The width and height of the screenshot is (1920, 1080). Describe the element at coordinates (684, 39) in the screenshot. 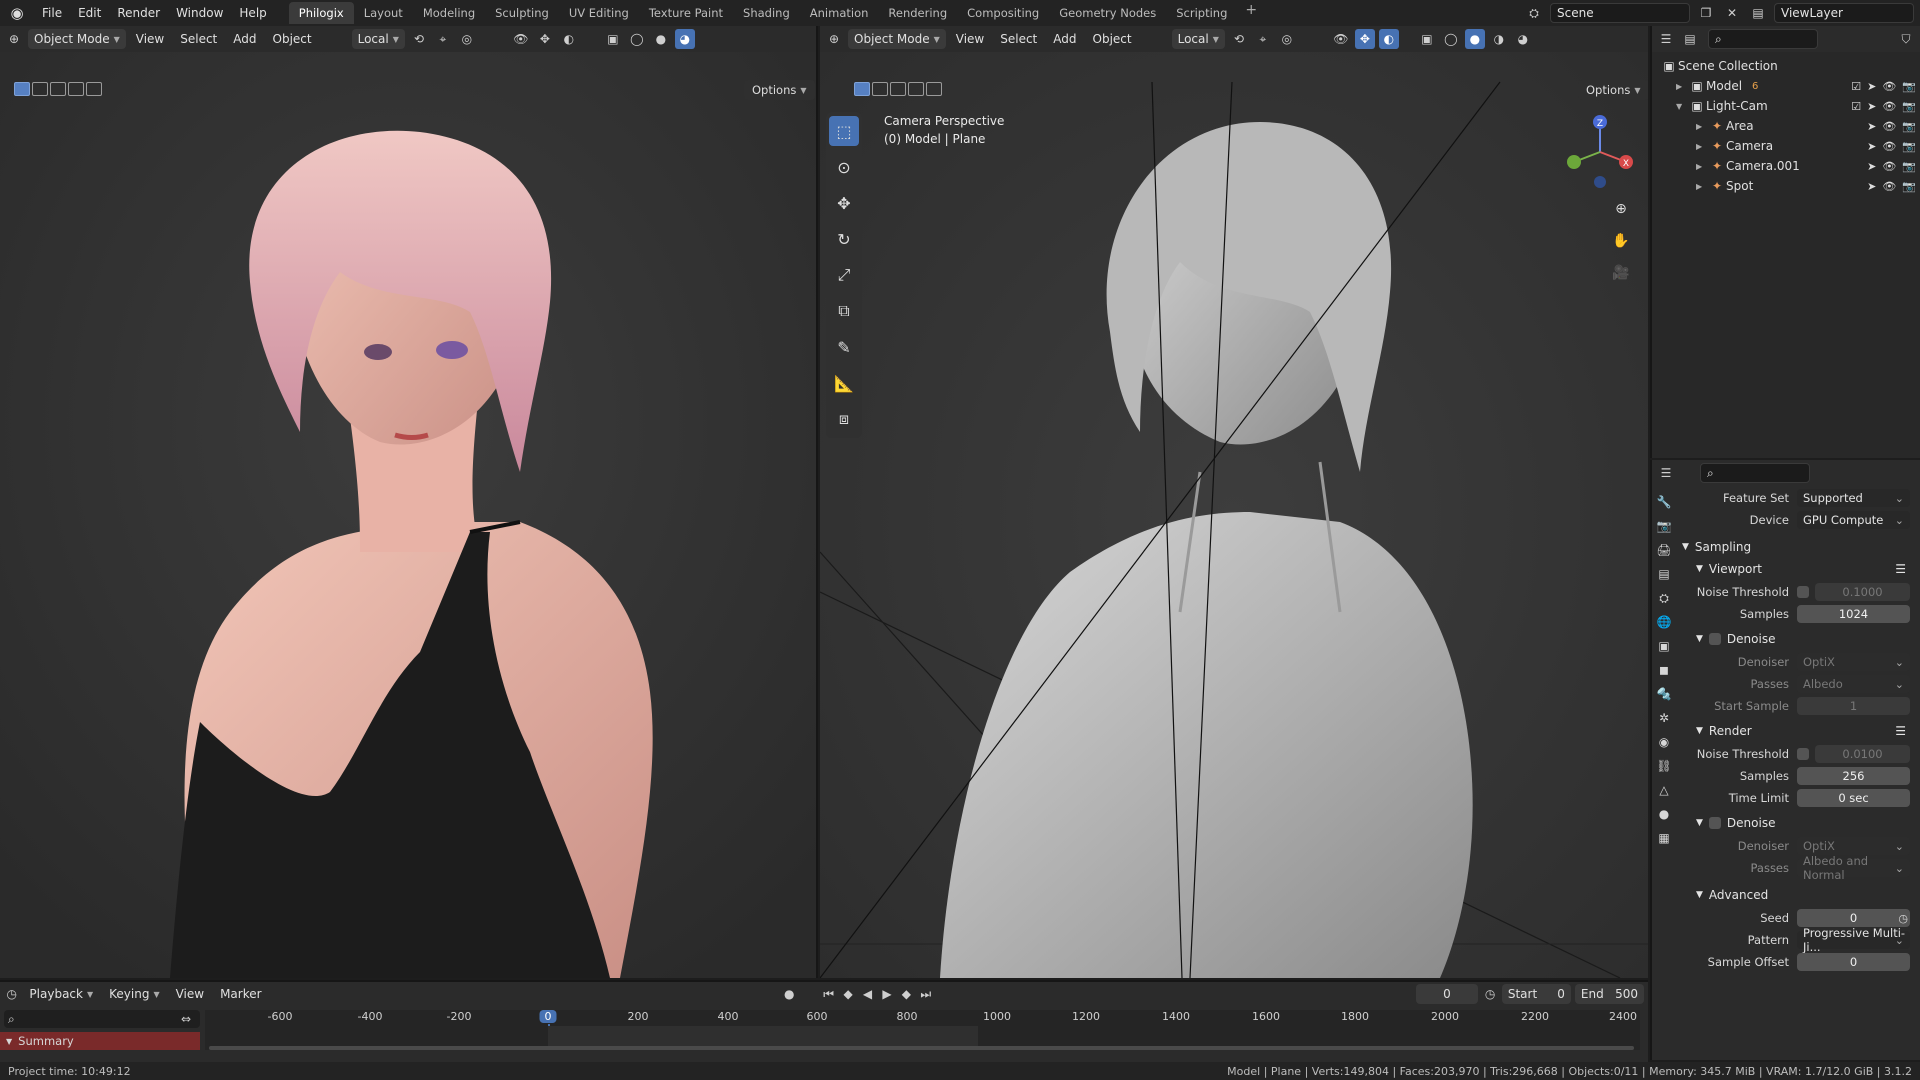

I see `rendered-shading-icon: ◕` at that location.